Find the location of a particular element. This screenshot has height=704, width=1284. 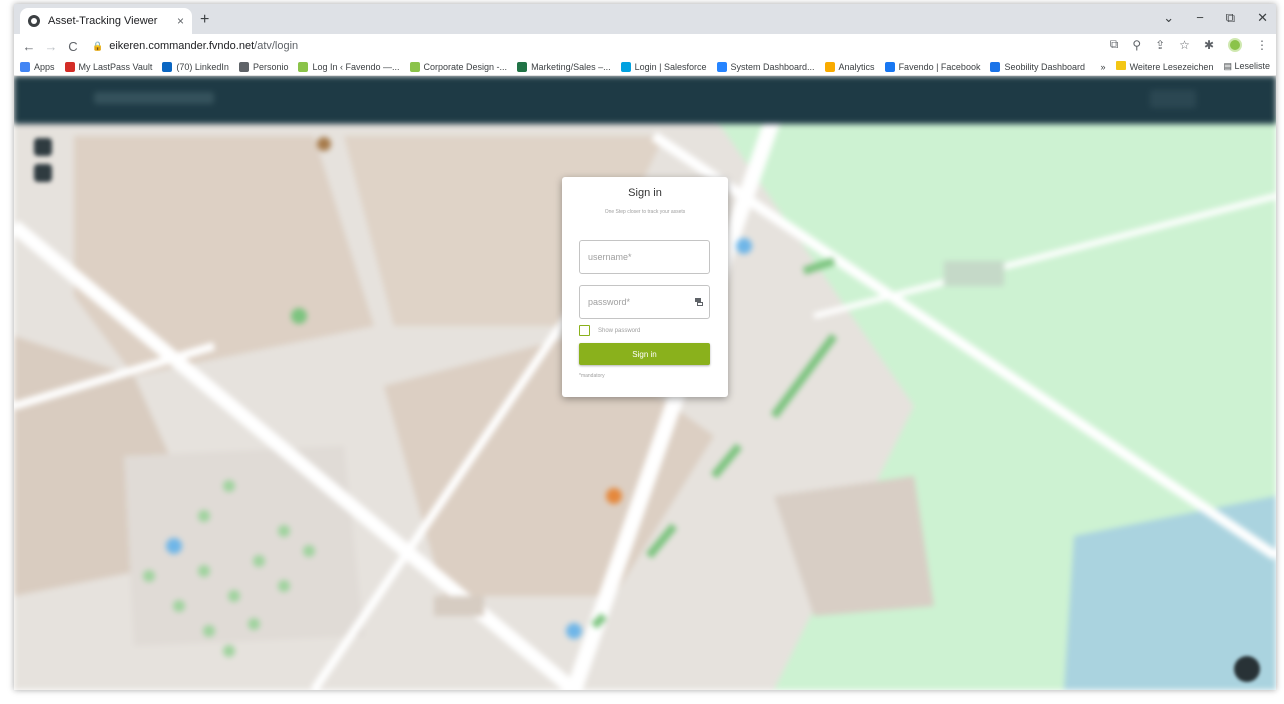

bookmark-item: My LastPass Vault is located at coordinates (108, 66).